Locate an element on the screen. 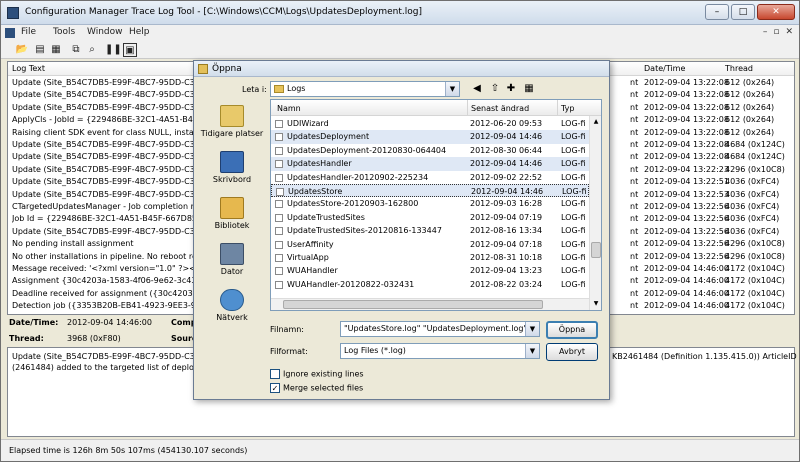 The image size is (800, 462). column-name: Namn is located at coordinates (289, 108).